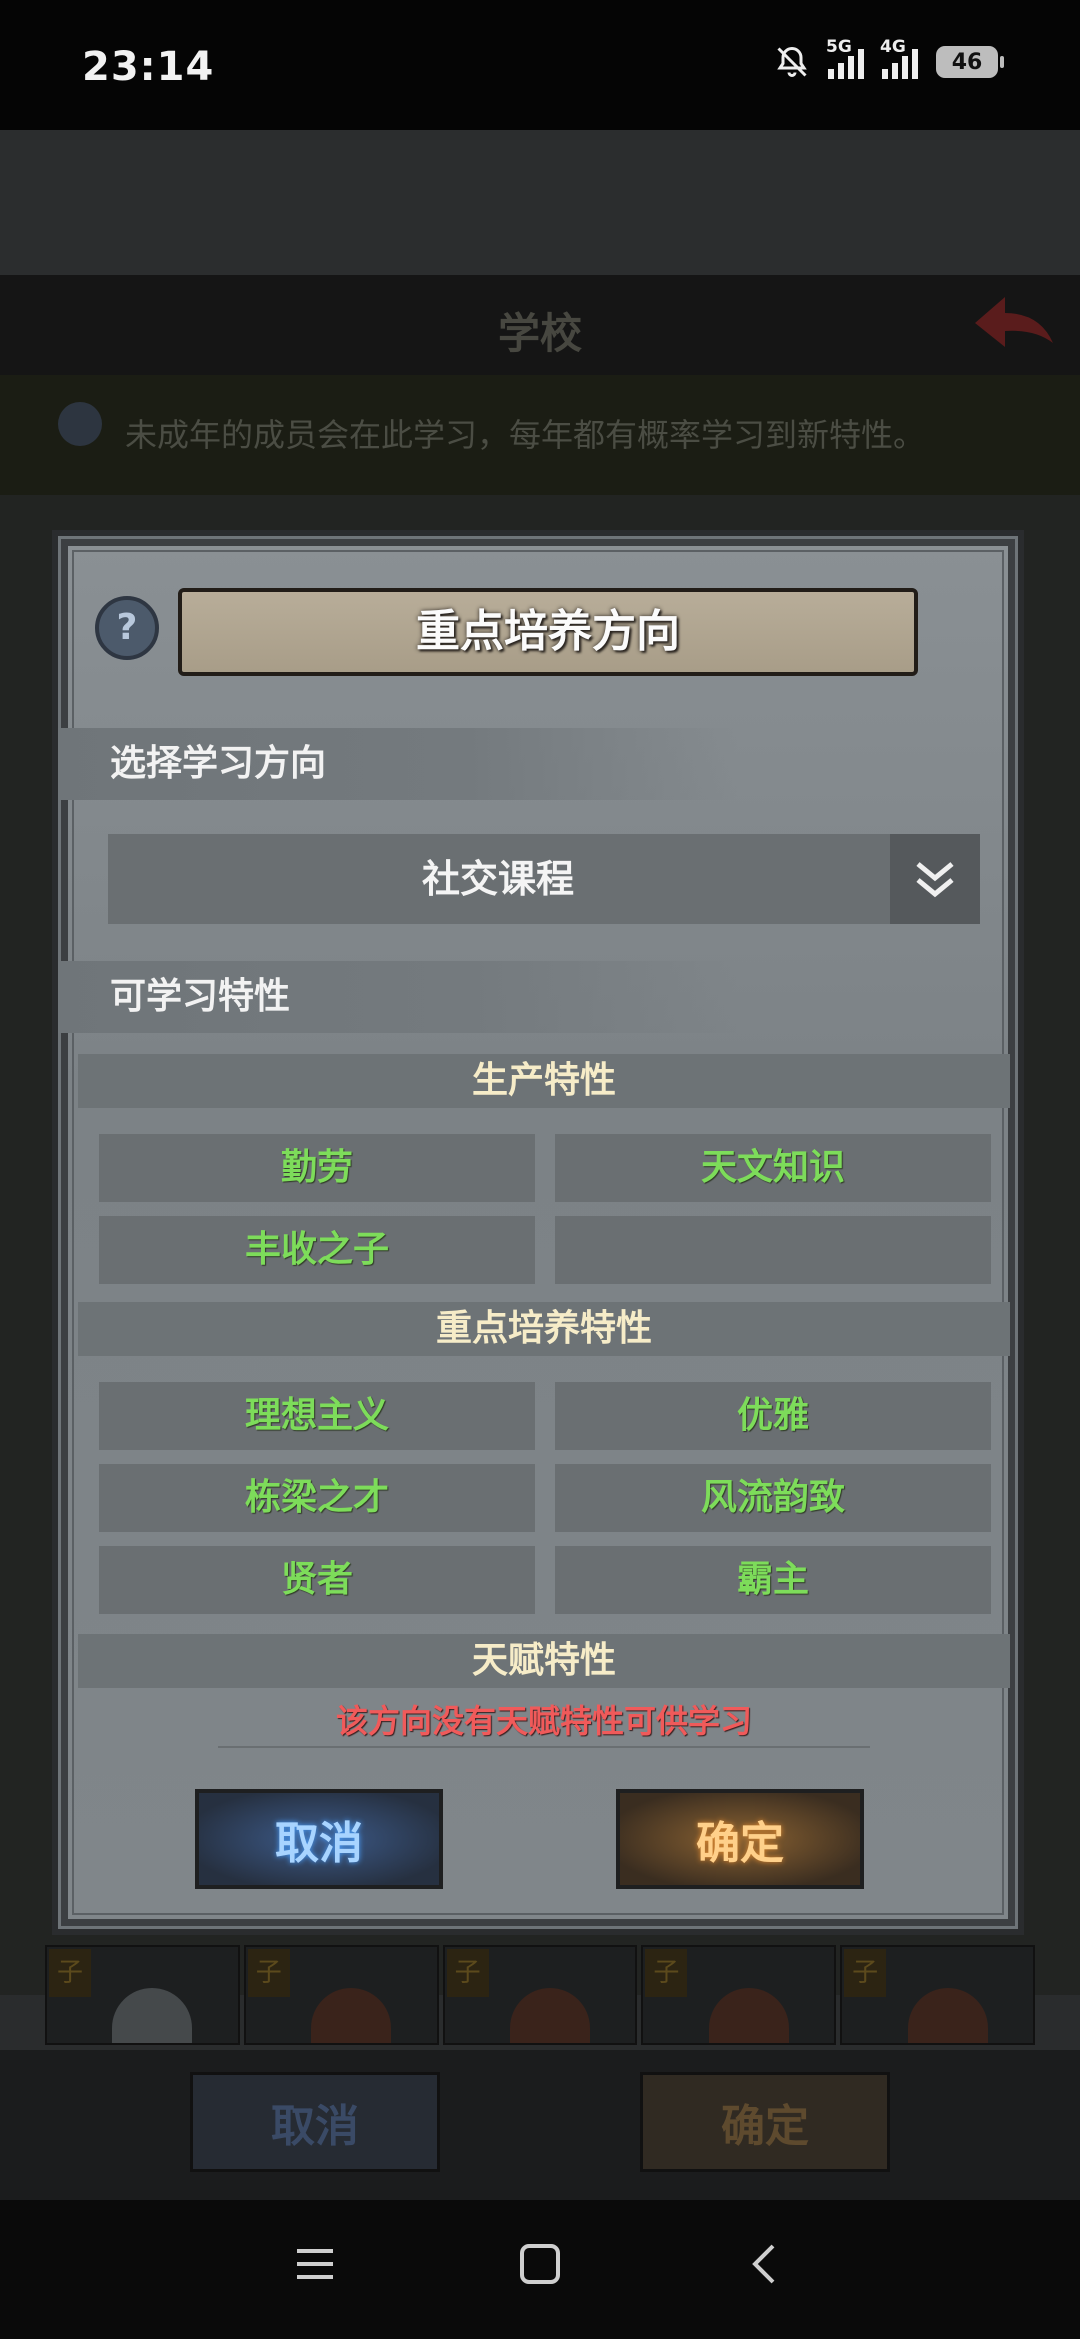 The height and width of the screenshot is (2339, 1080). I want to click on signal-5g-icon: 5G, so click(845, 58).